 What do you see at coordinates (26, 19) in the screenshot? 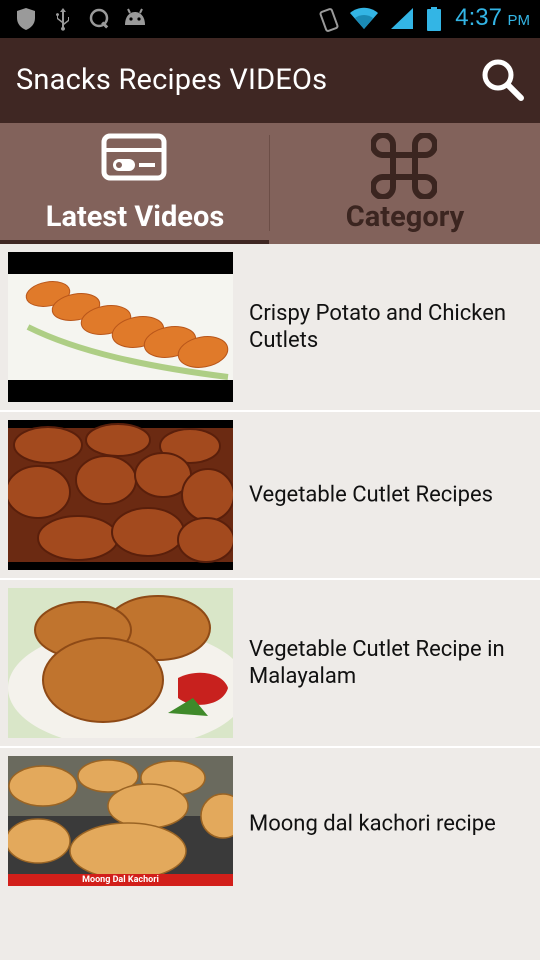
I see `shield-icon` at bounding box center [26, 19].